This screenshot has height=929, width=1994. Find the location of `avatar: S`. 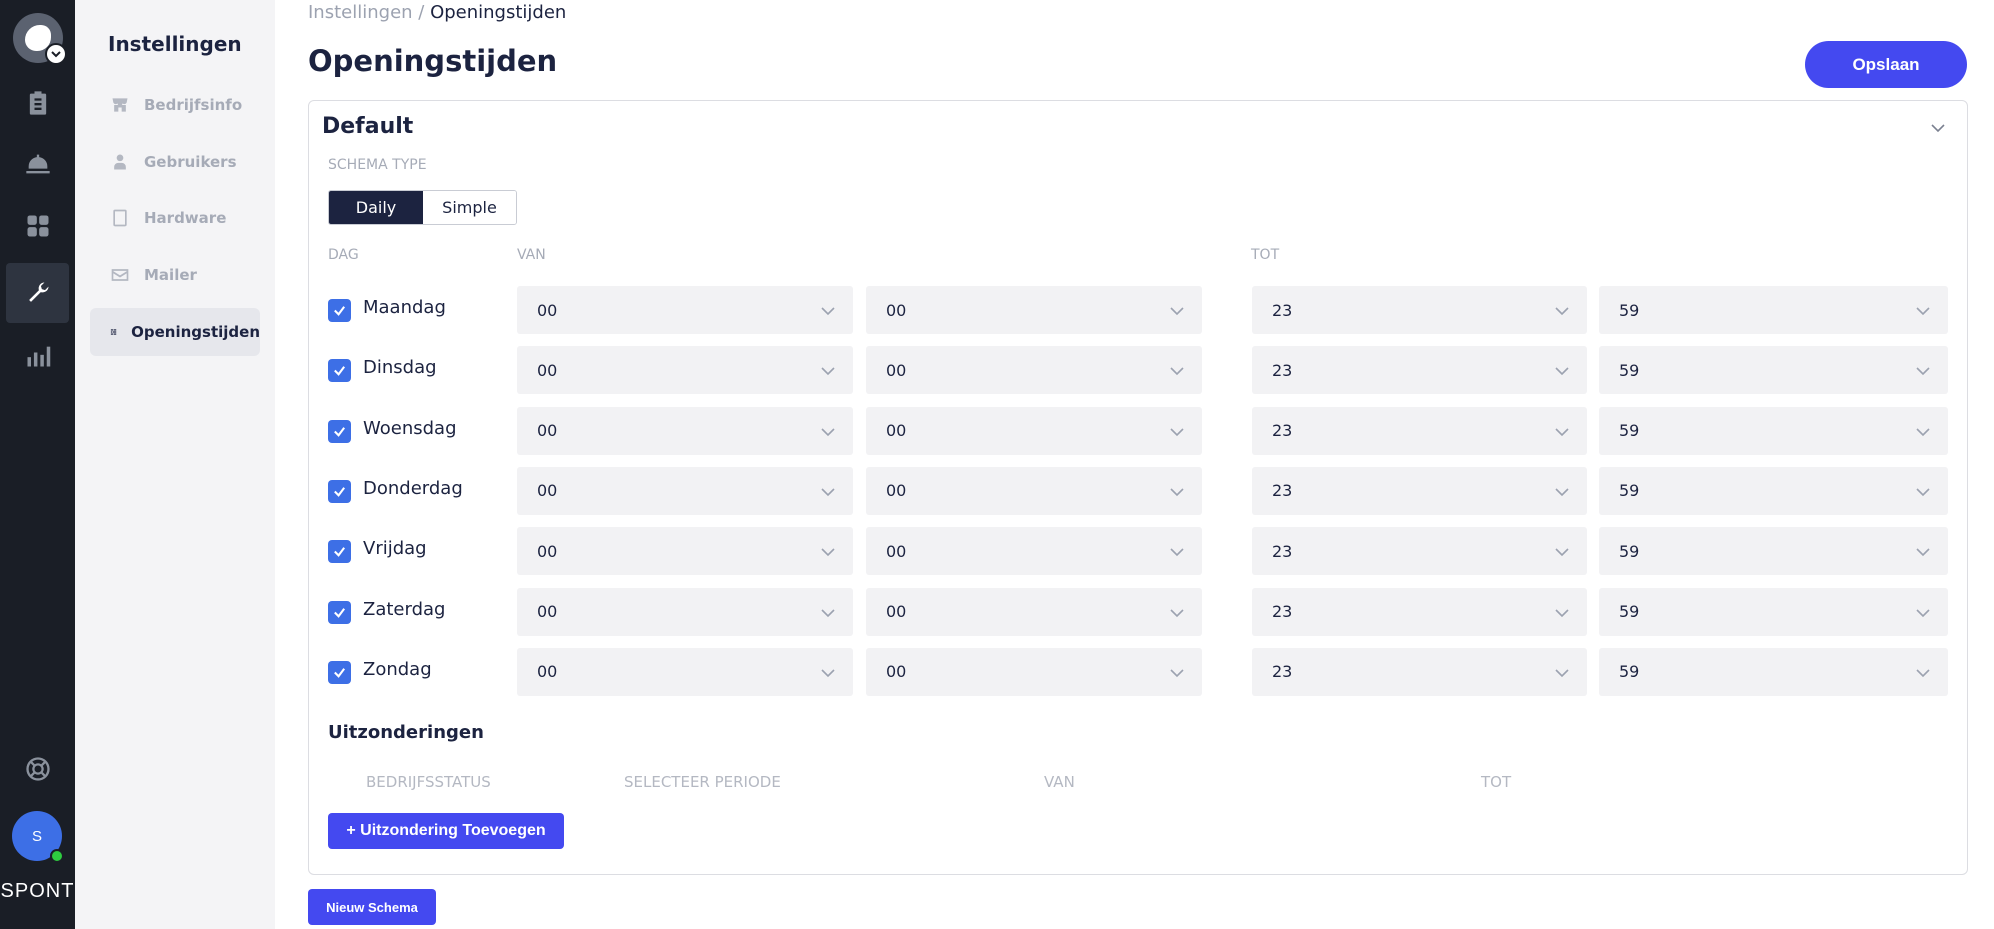

avatar: S is located at coordinates (38, 837).